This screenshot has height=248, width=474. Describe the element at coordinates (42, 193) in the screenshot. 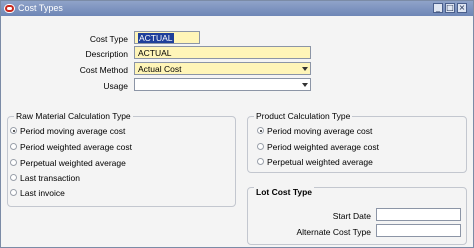

I see `raw-material-option-label: Last invoice` at that location.